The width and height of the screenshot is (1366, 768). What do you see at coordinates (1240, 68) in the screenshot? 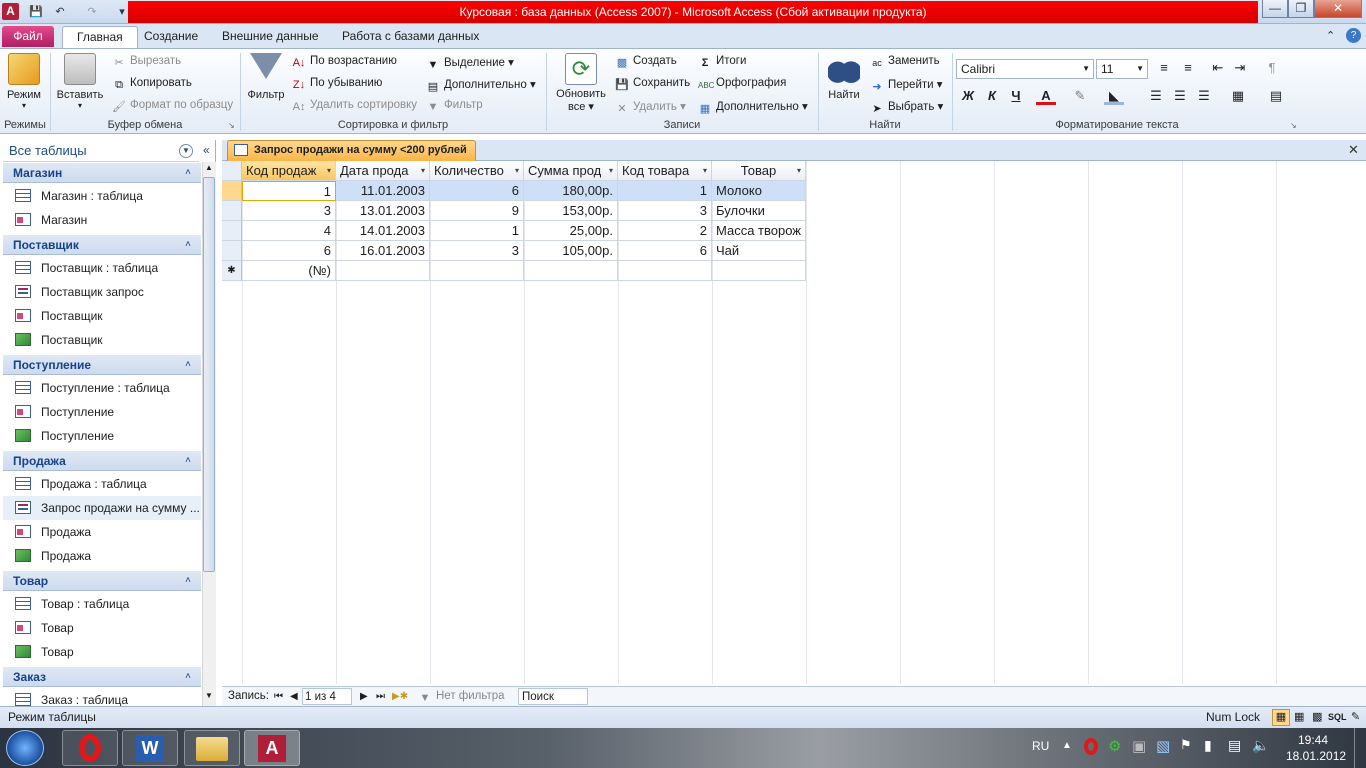
I see `increase-indent-icon: ⇥` at bounding box center [1240, 68].